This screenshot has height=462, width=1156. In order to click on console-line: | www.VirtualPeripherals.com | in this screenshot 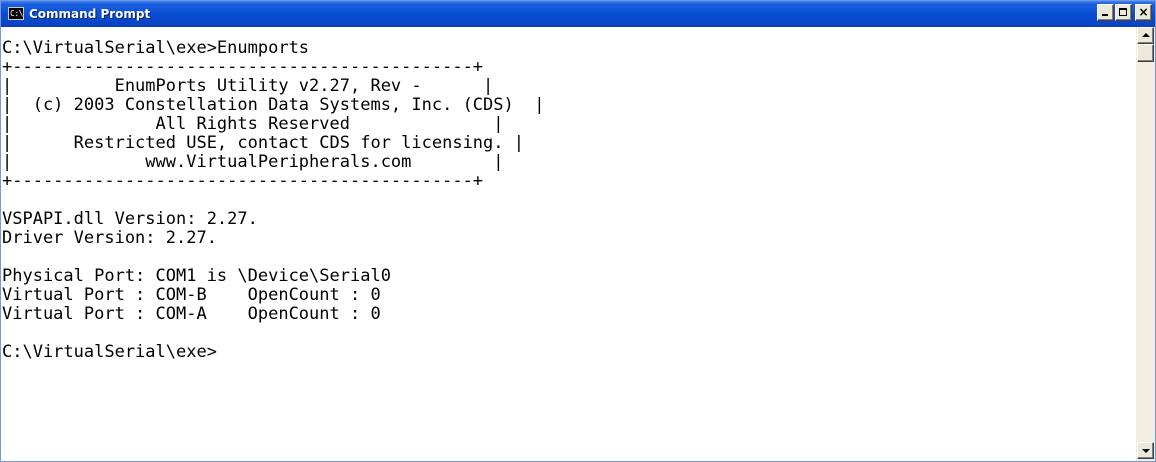, I will do `click(253, 162)`.